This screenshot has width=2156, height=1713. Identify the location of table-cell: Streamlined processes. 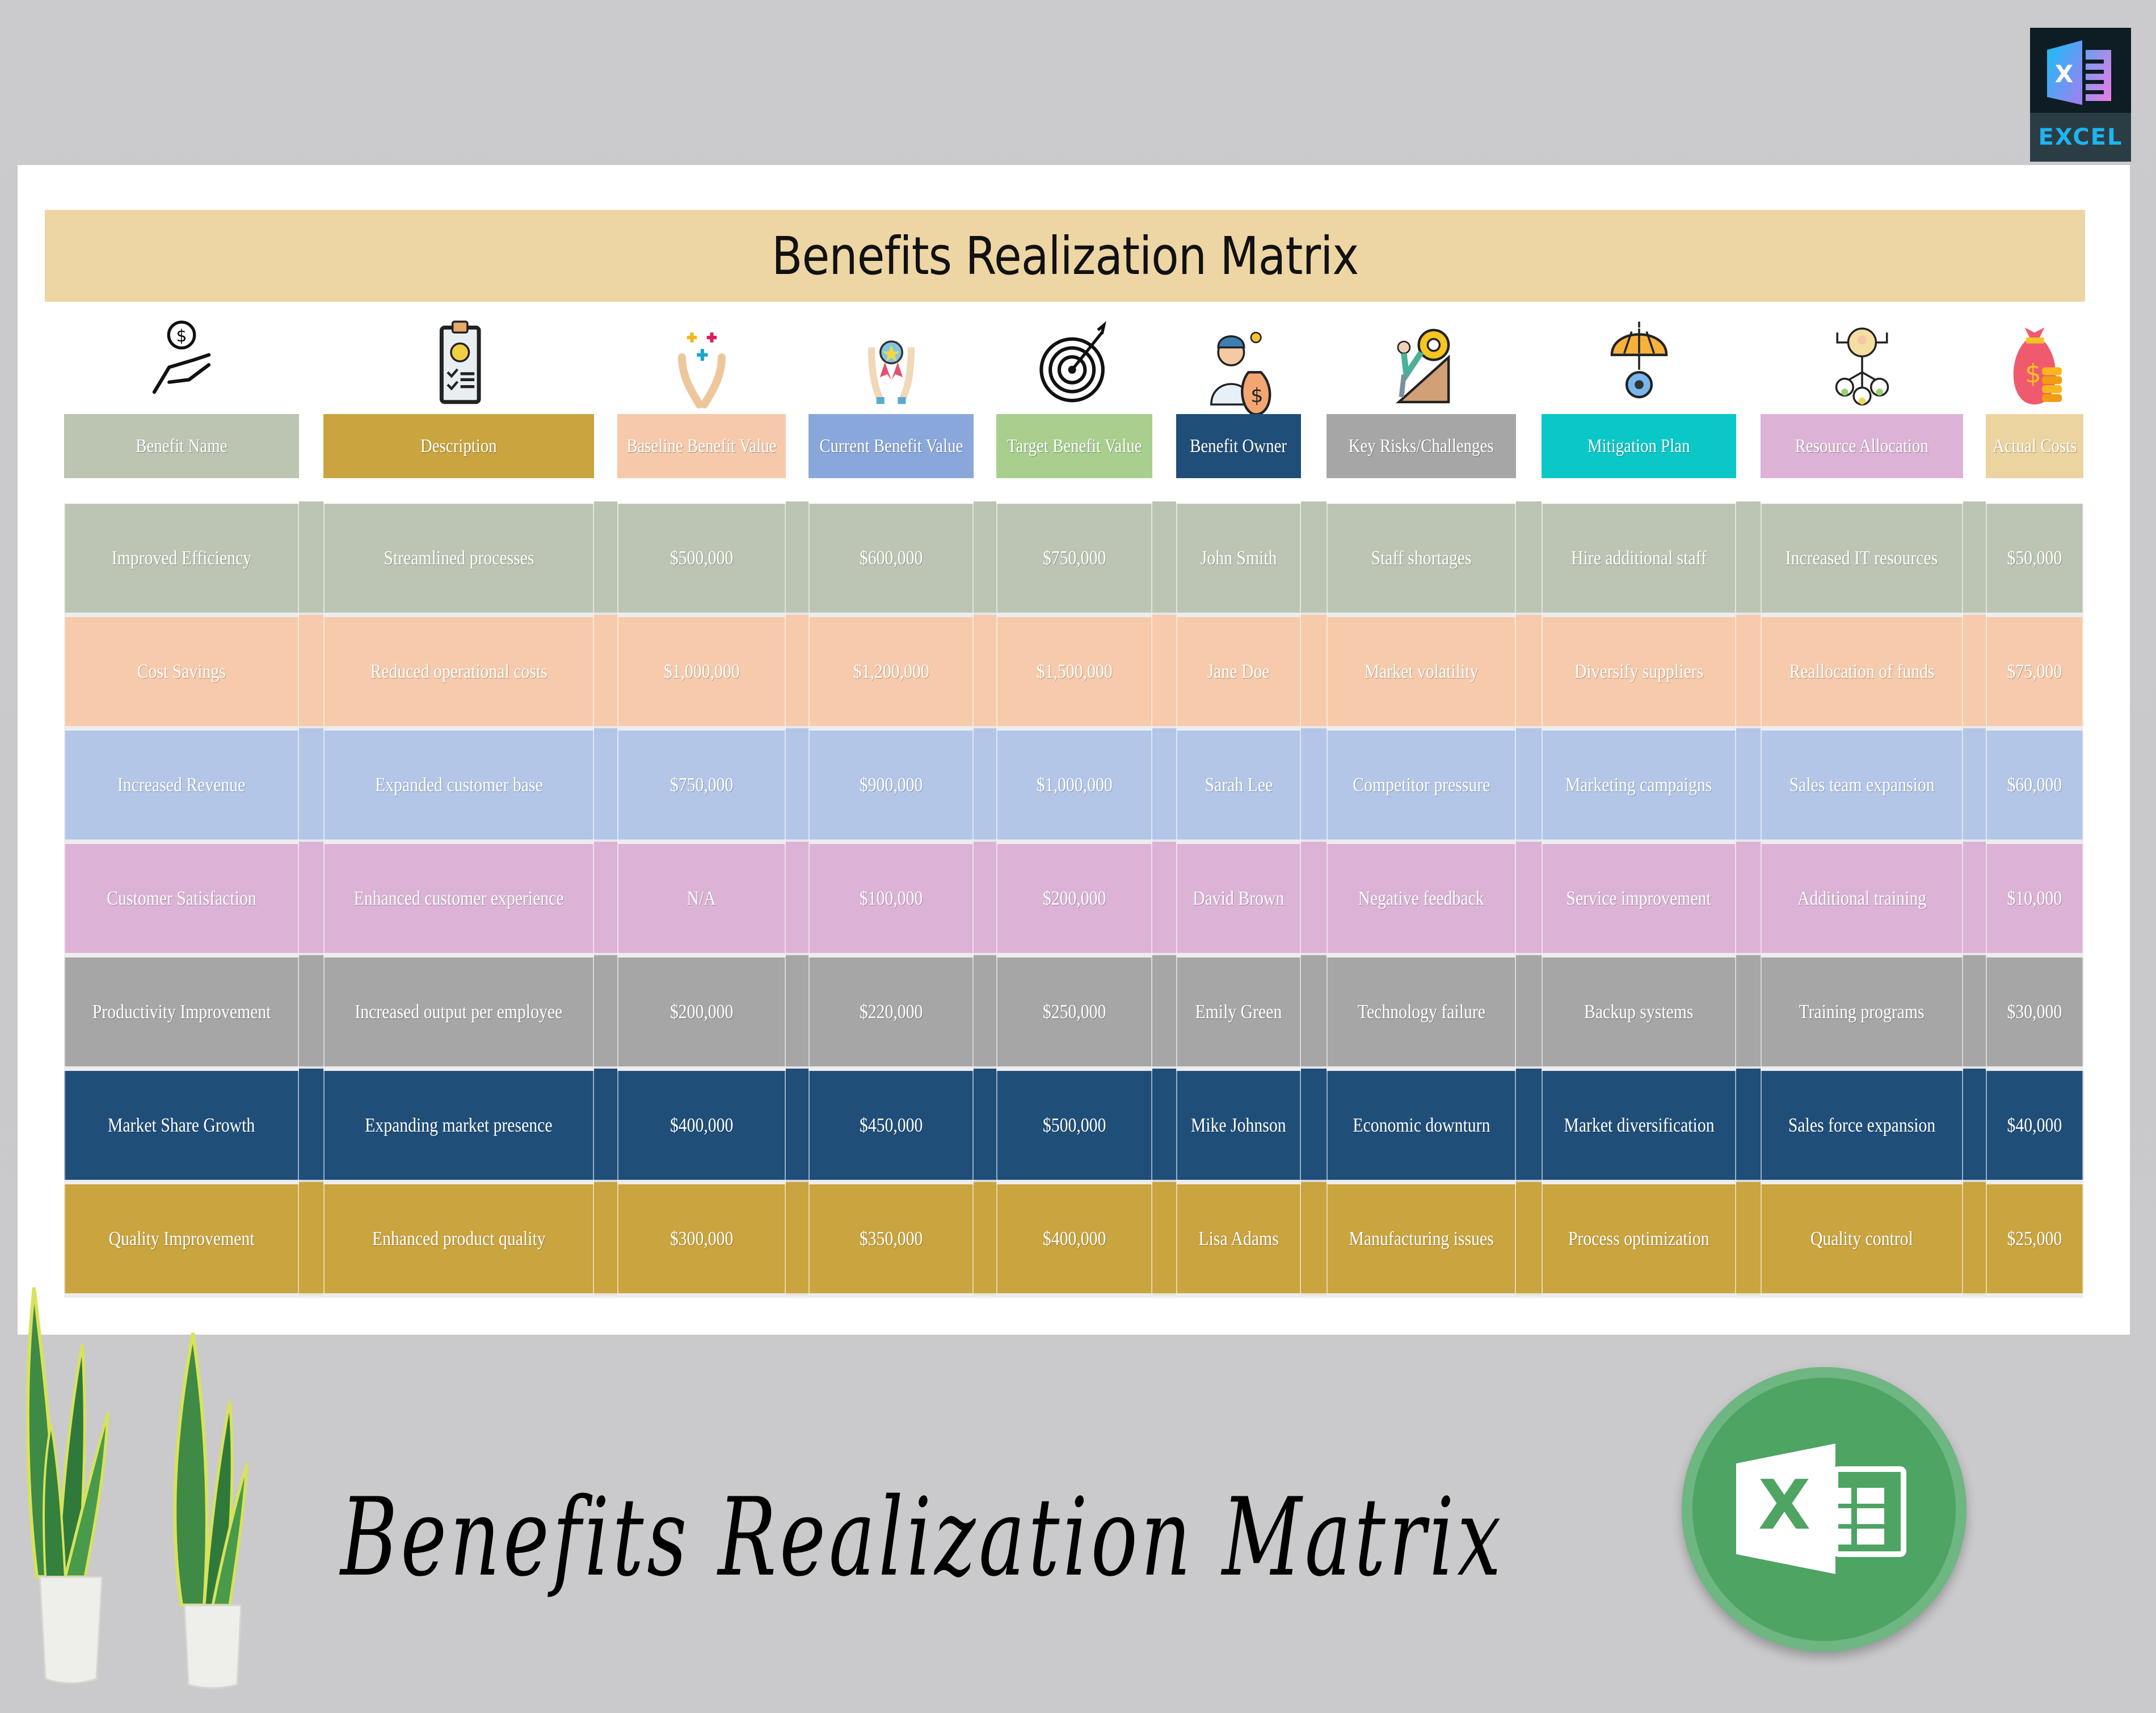
(459, 558).